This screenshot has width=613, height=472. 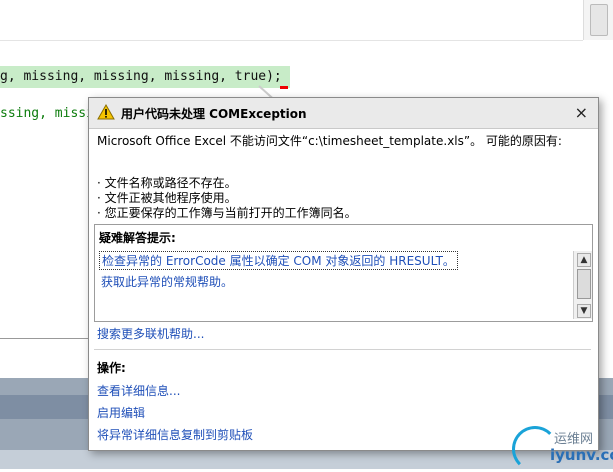 I want to click on editor-lower-pane, so click(x=44, y=358).